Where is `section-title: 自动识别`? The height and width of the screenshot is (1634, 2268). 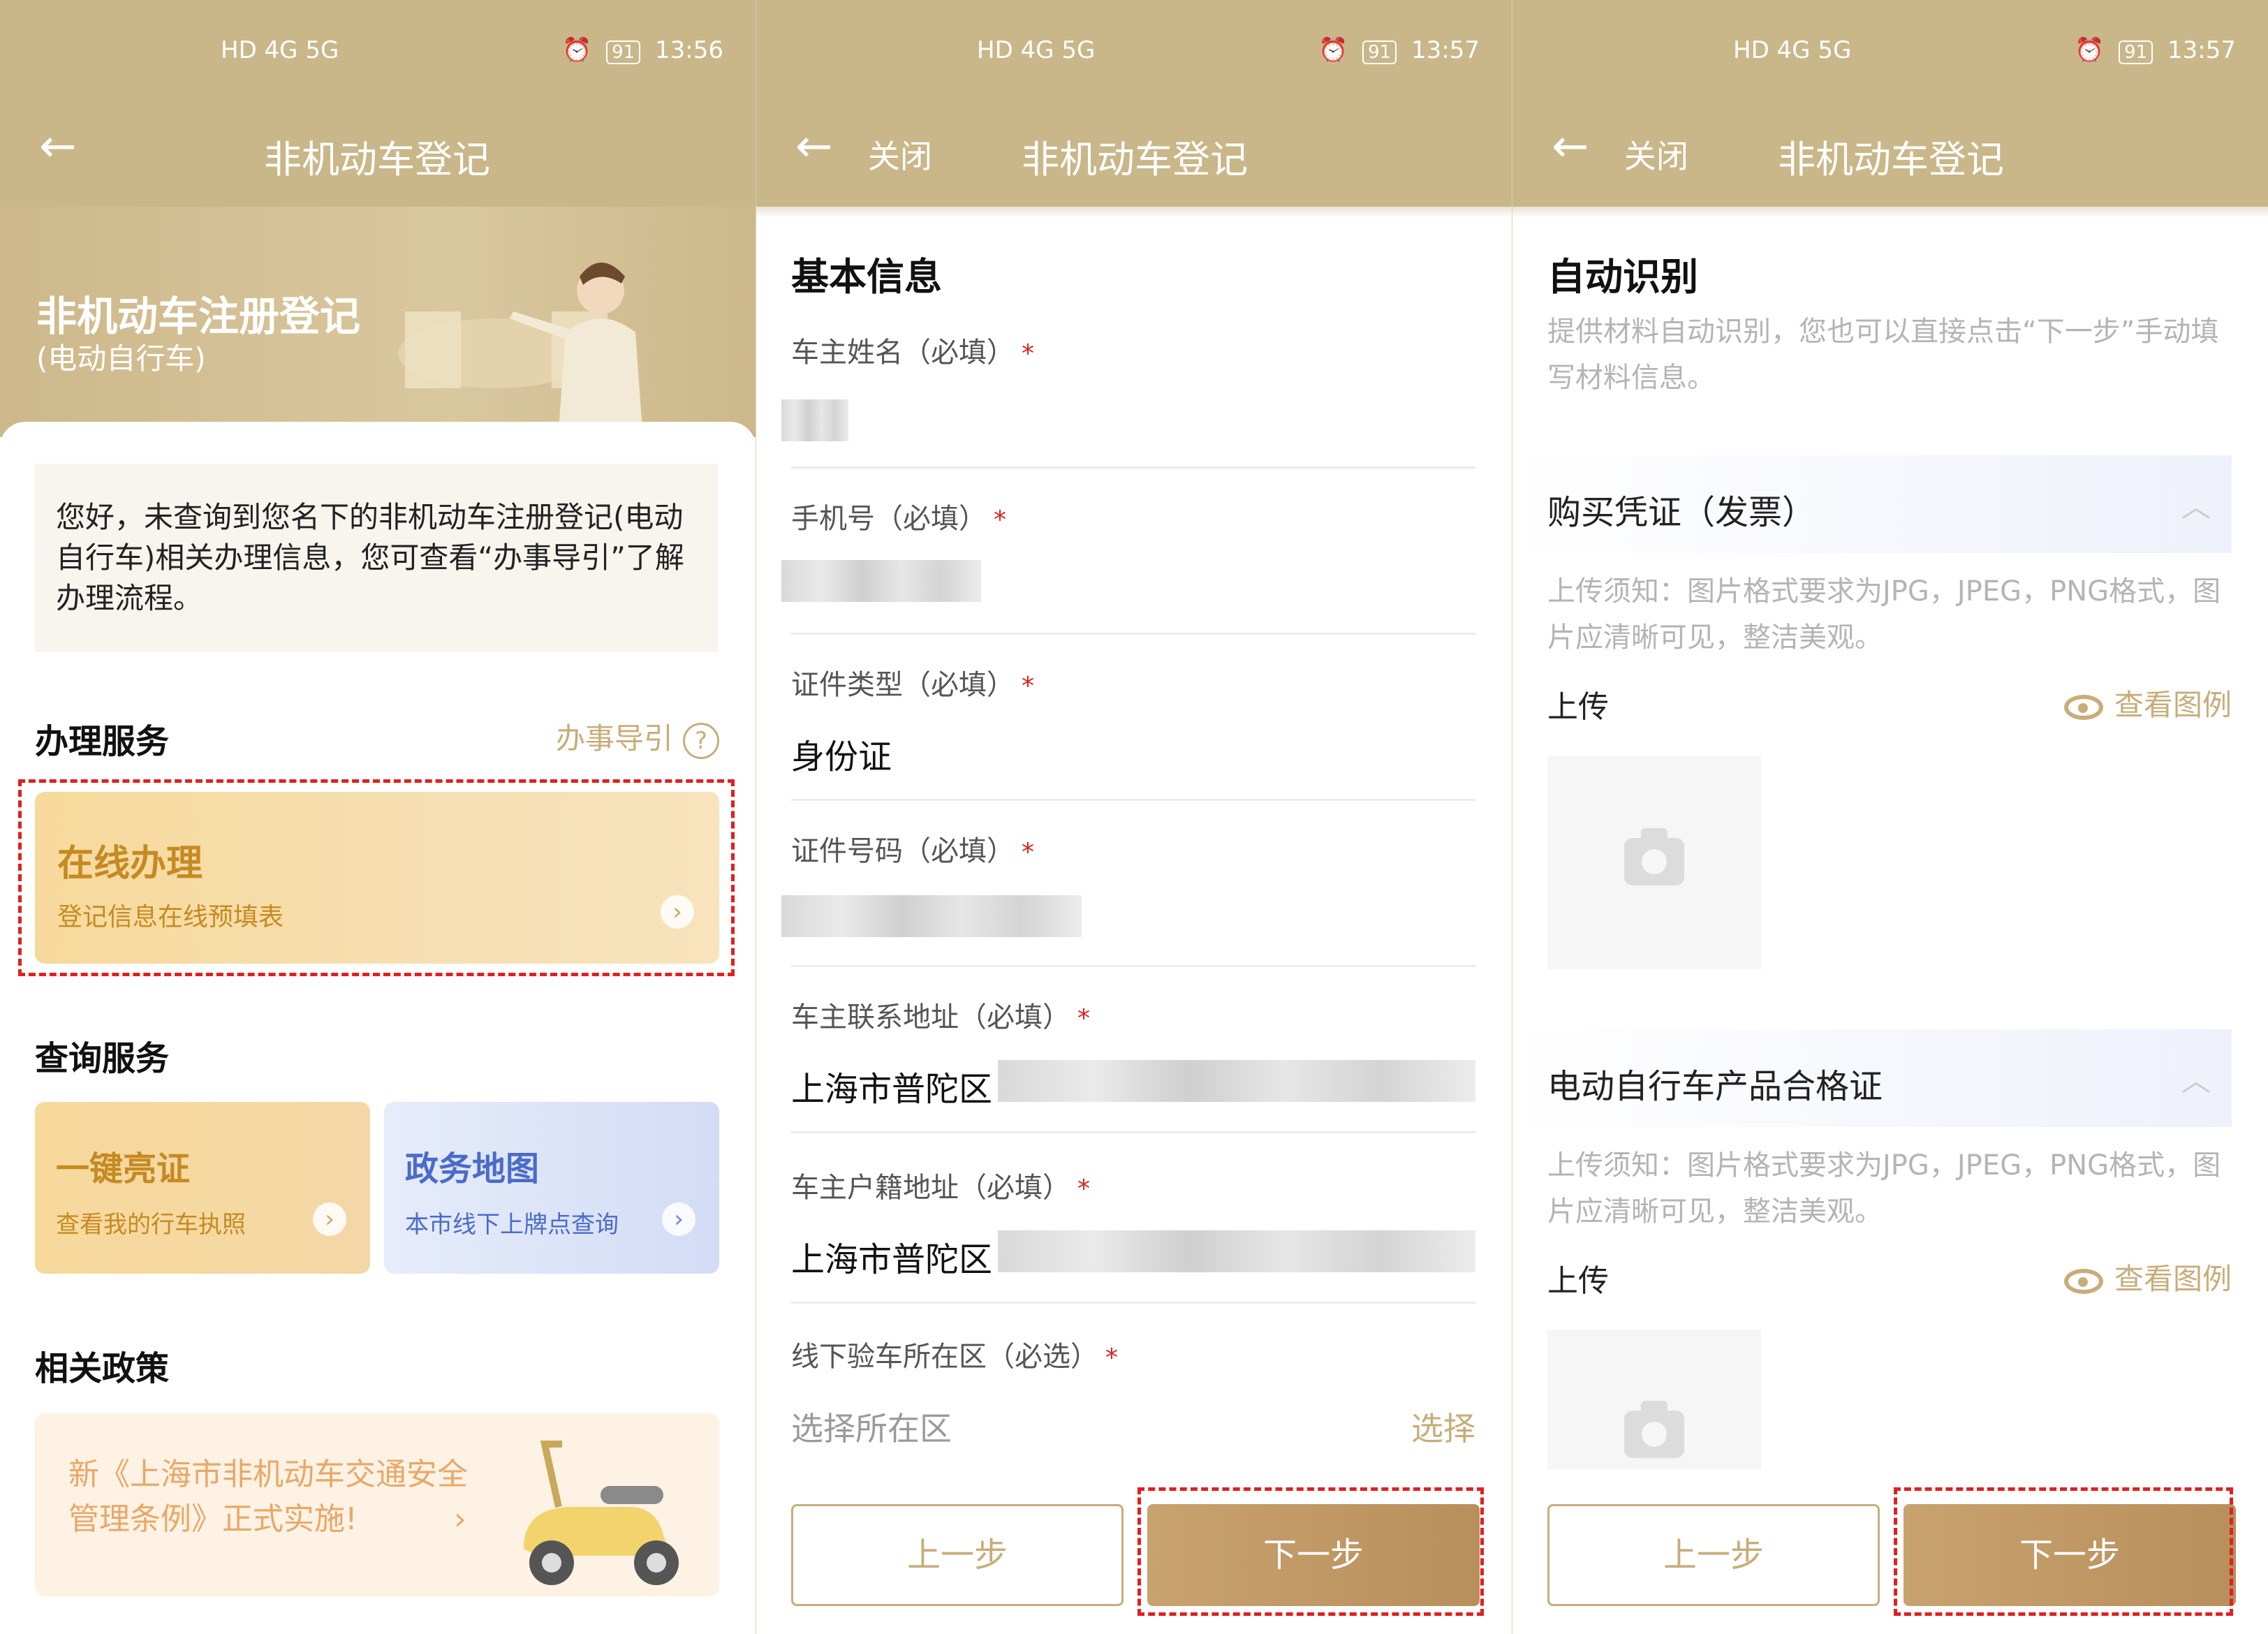 section-title: 自动识别 is located at coordinates (1622, 277).